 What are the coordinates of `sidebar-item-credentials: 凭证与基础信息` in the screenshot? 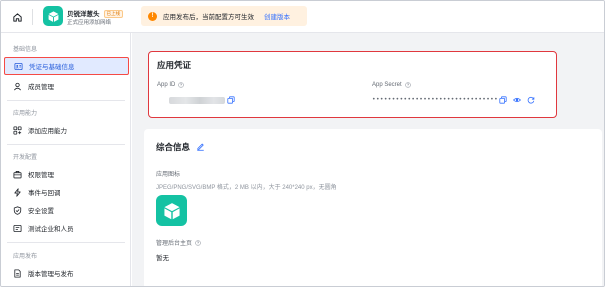 It's located at (66, 66).